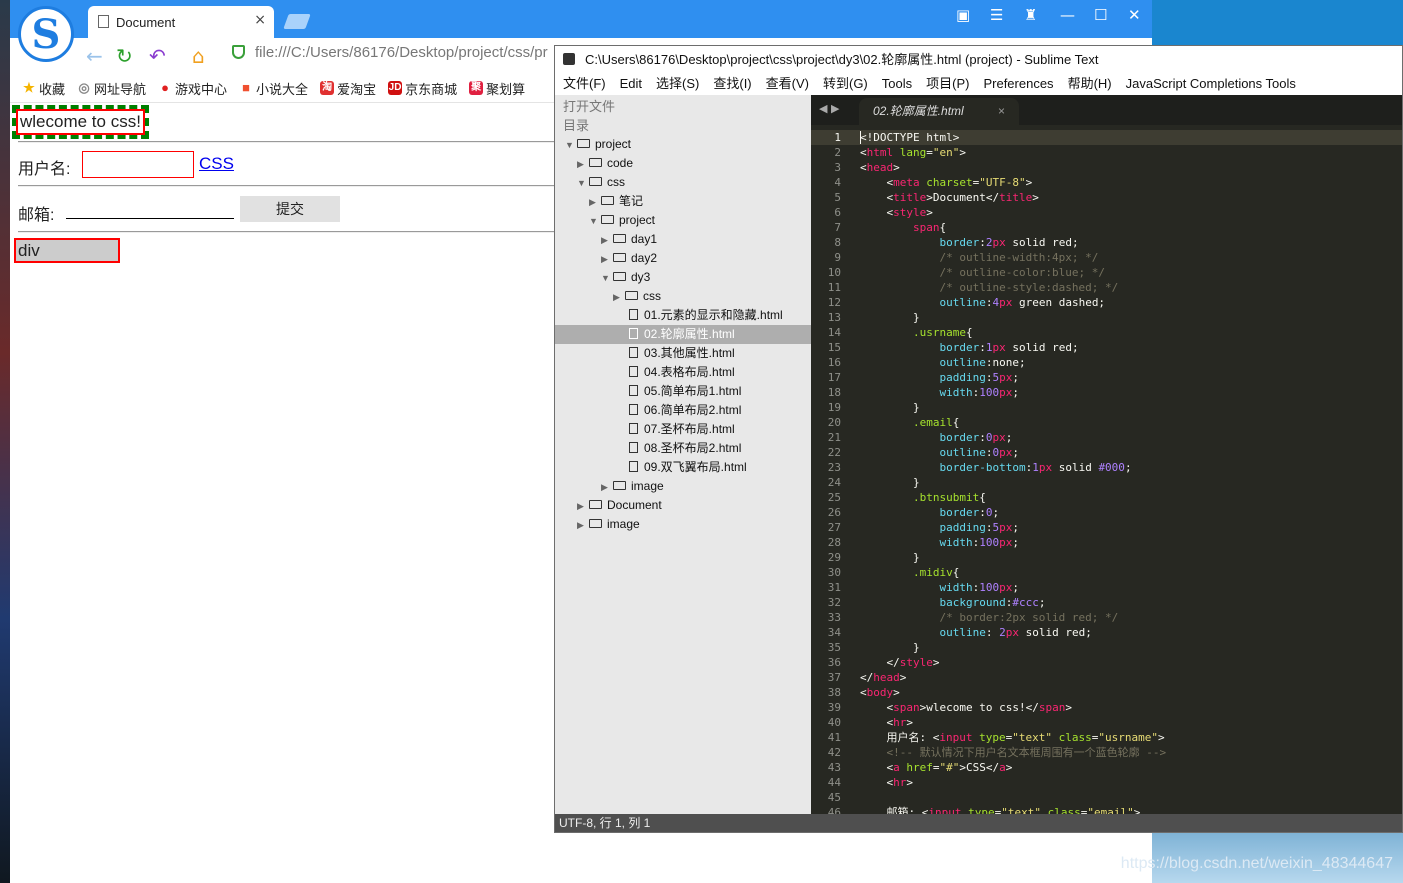  What do you see at coordinates (906, 182) in the screenshot?
I see `code-token: meta` at bounding box center [906, 182].